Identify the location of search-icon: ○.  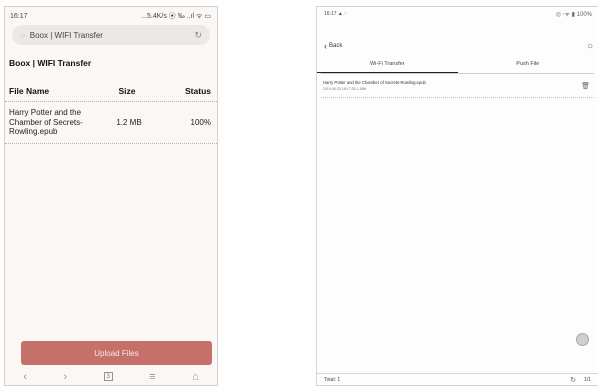
(590, 46).